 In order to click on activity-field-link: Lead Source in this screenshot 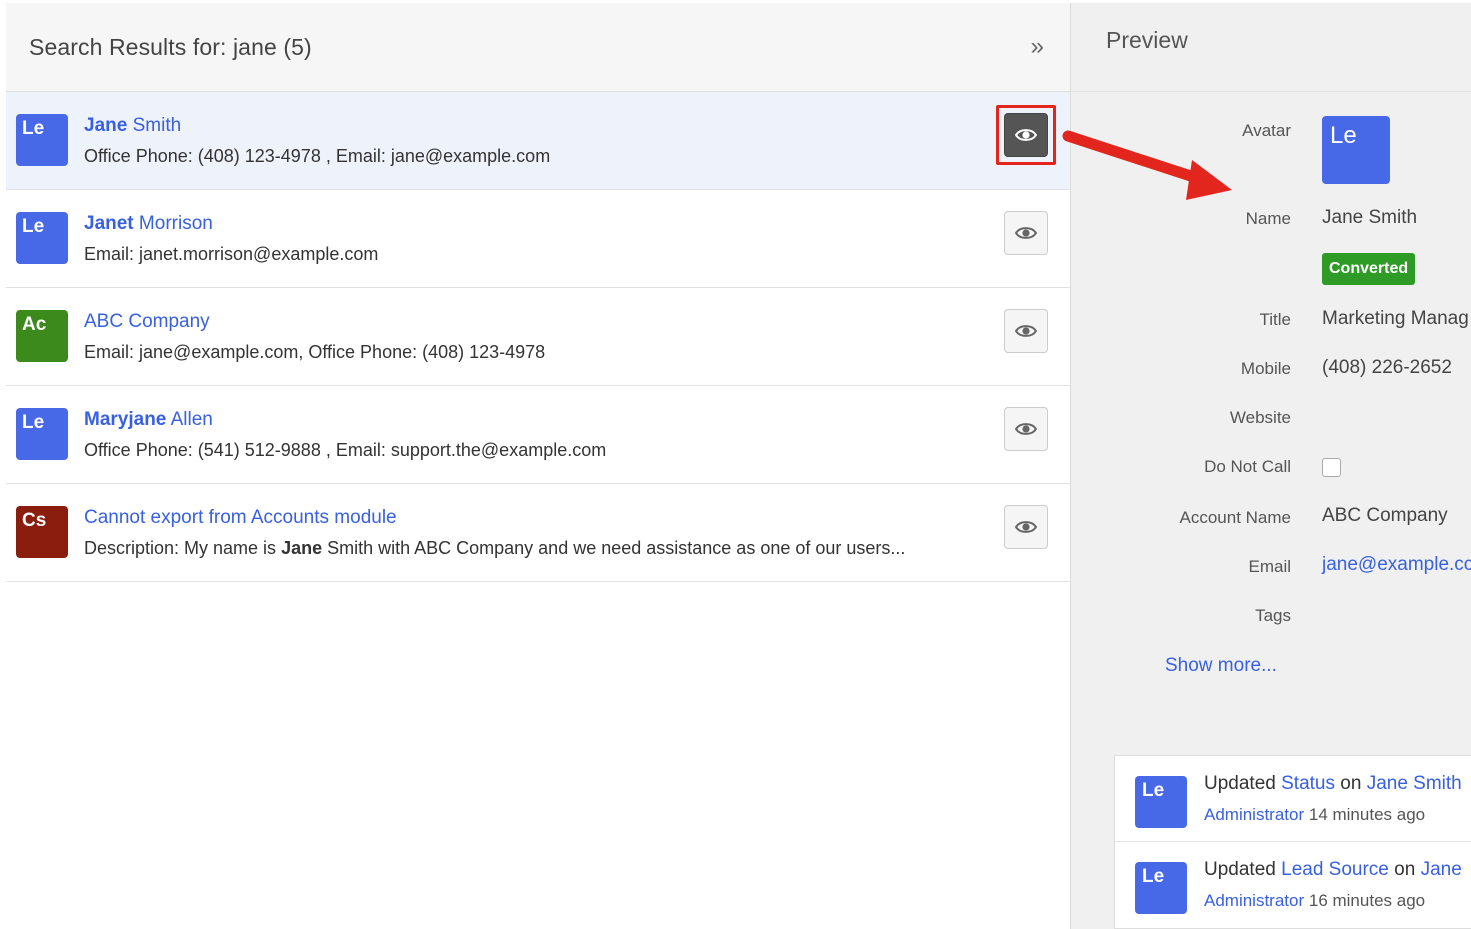, I will do `click(1335, 869)`.